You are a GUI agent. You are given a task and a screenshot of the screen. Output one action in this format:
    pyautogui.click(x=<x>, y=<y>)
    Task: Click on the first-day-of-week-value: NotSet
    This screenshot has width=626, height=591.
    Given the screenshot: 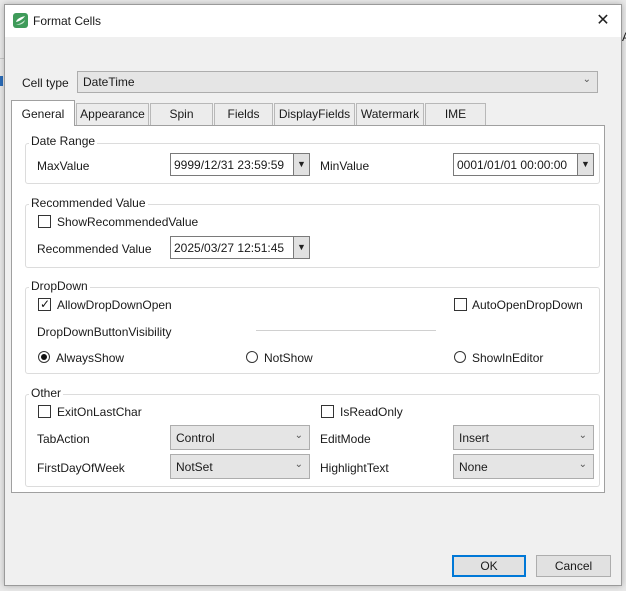 What is the action you would take?
    pyautogui.click(x=194, y=467)
    